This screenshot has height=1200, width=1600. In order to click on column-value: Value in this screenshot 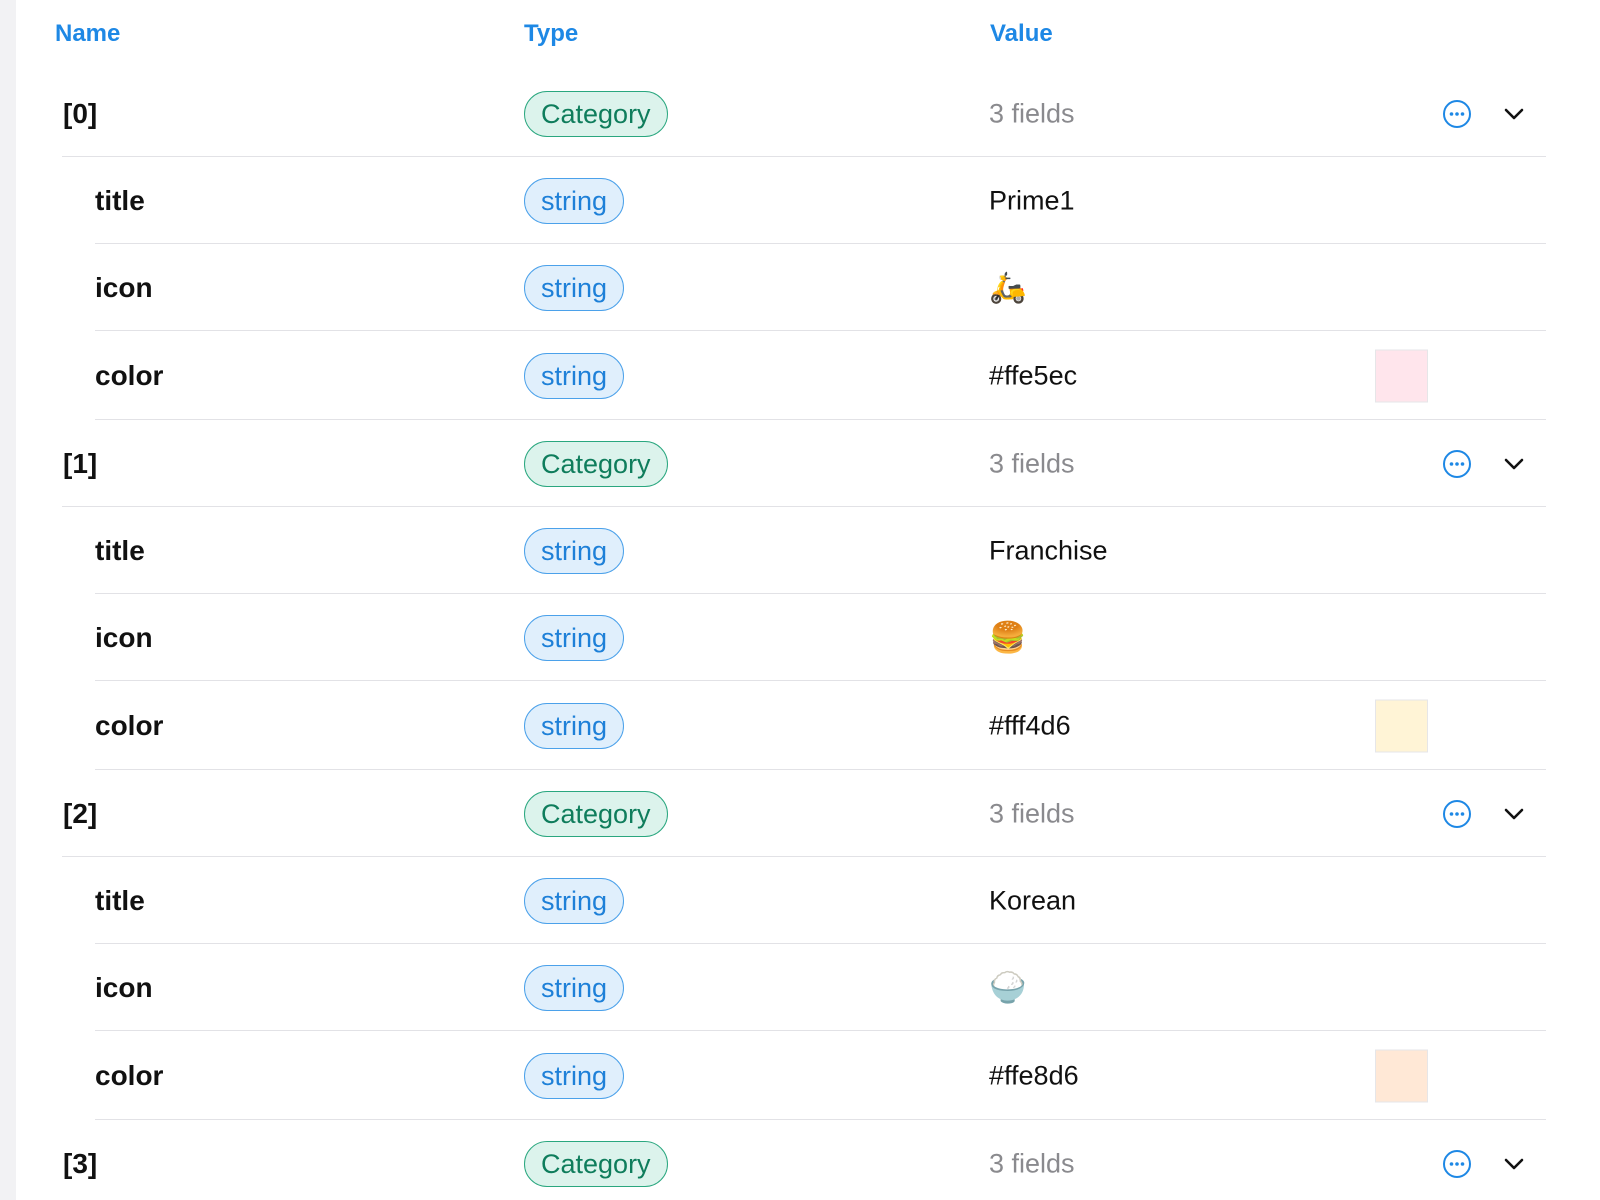, I will do `click(1021, 34)`.